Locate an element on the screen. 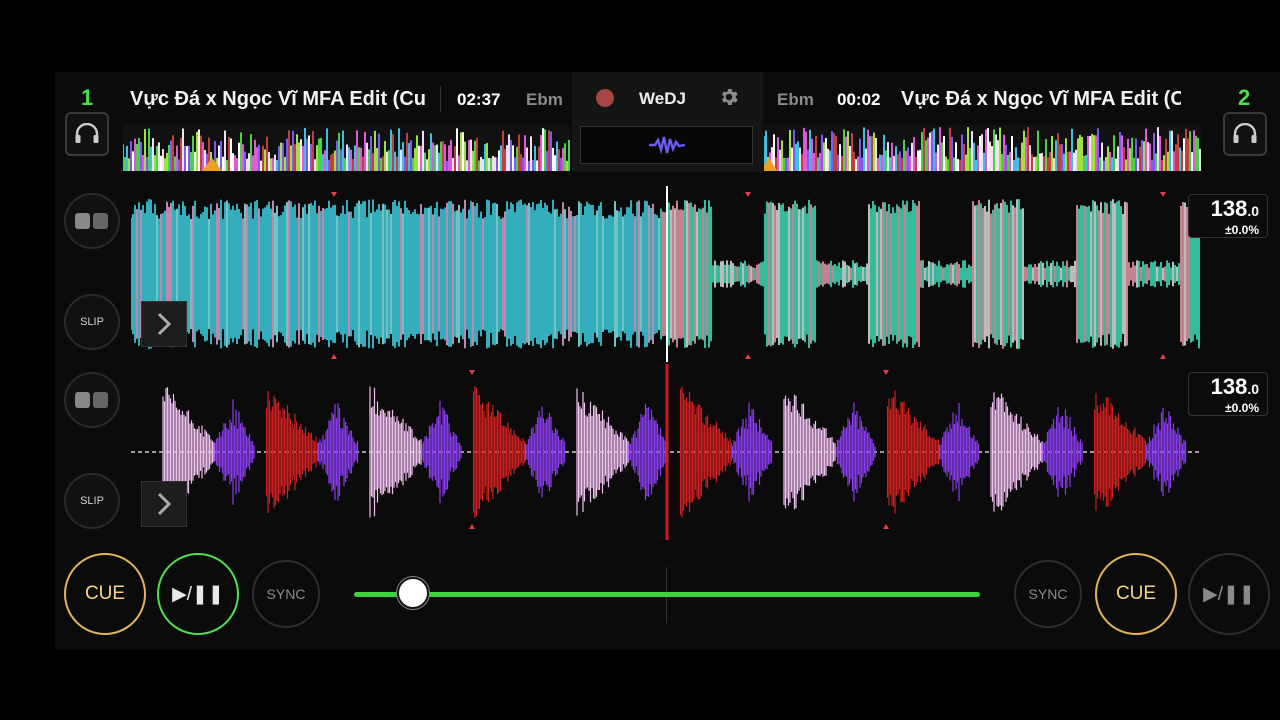 The height and width of the screenshot is (720, 1280). deck-2-slip-button: SLIP is located at coordinates (92, 501).